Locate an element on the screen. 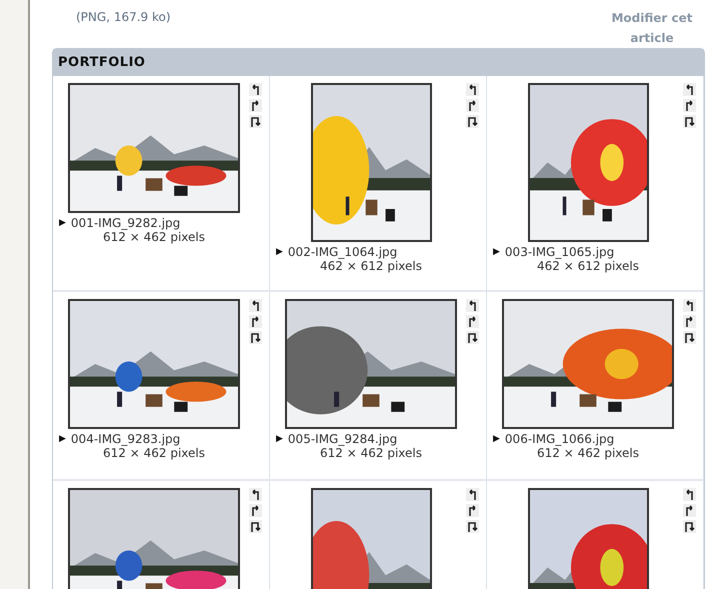 The image size is (725, 589). file-link: 006-IMG_1066.jpg is located at coordinates (559, 439).